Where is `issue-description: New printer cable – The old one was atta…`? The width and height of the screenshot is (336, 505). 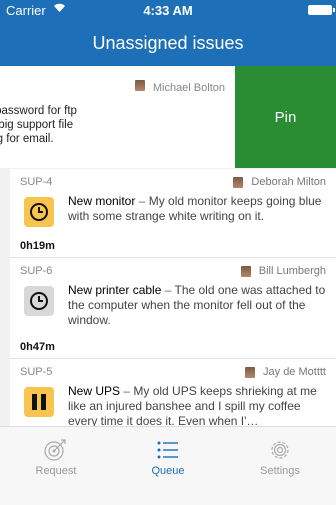 issue-description: New printer cable – The old one was atta… is located at coordinates (197, 305).